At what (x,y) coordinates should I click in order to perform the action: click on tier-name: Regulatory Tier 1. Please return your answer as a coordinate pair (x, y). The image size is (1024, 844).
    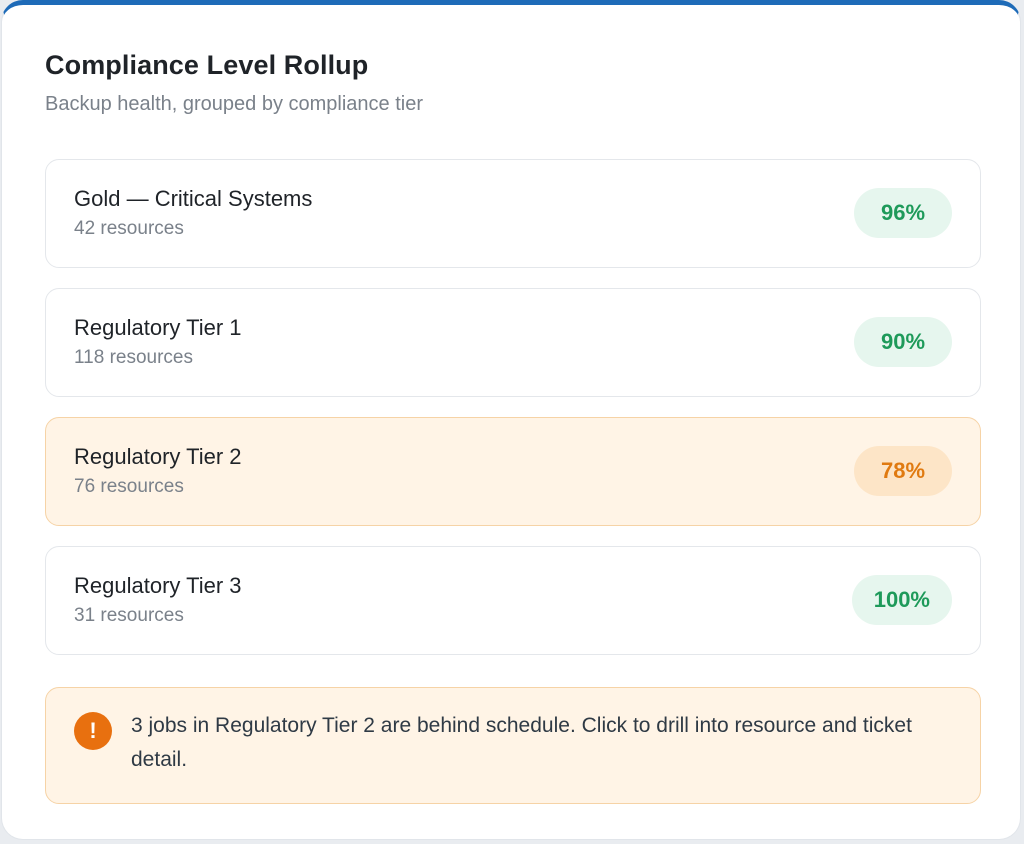
    Looking at the image, I should click on (158, 327).